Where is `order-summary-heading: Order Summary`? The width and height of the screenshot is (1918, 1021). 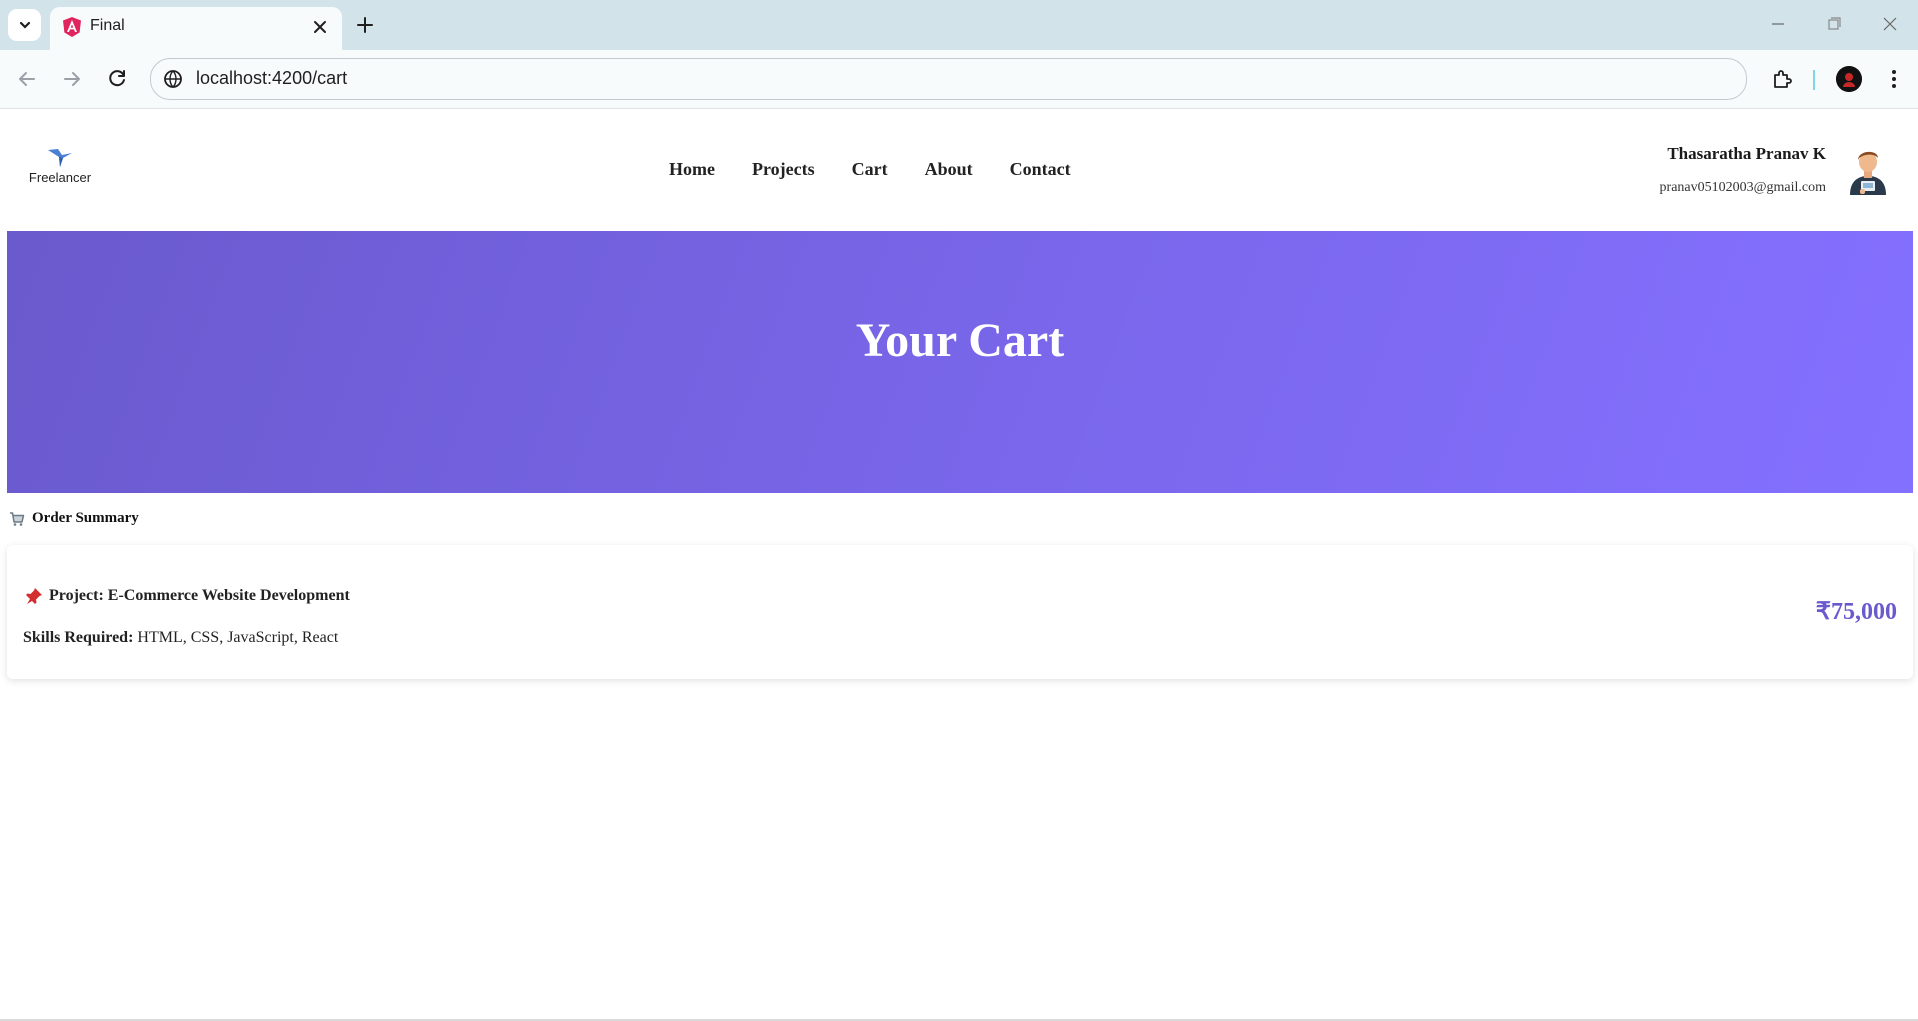
order-summary-heading: Order Summary is located at coordinates (74, 518).